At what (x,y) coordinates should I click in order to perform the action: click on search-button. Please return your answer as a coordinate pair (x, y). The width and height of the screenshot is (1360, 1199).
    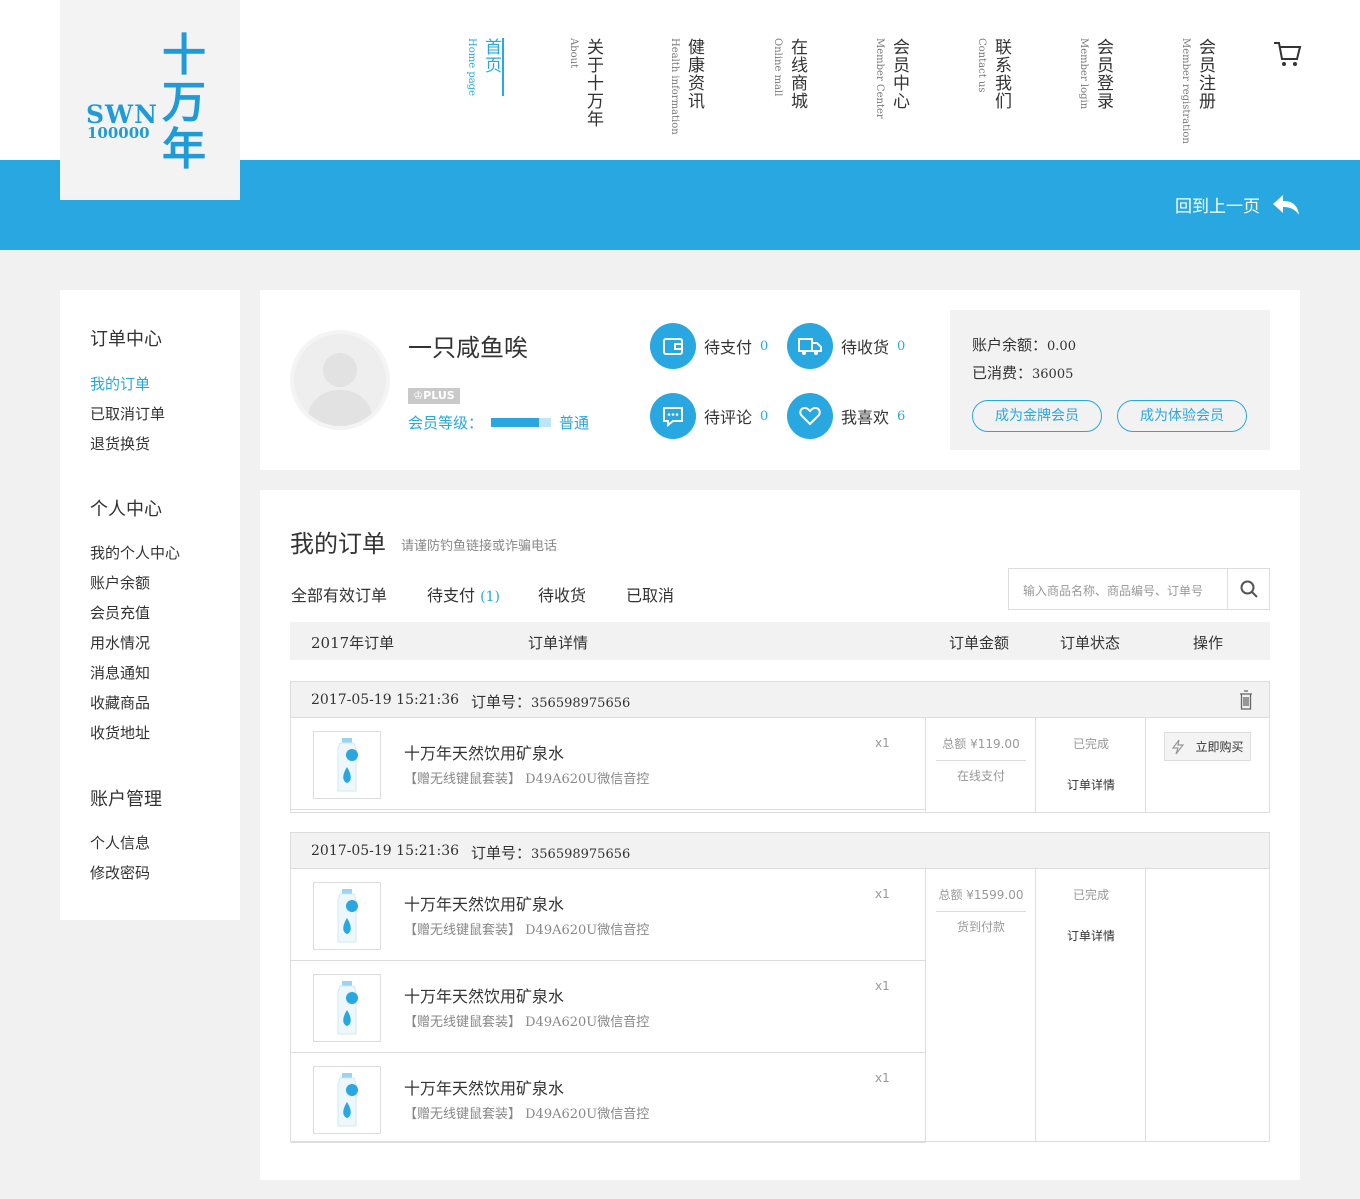
    Looking at the image, I should click on (1248, 589).